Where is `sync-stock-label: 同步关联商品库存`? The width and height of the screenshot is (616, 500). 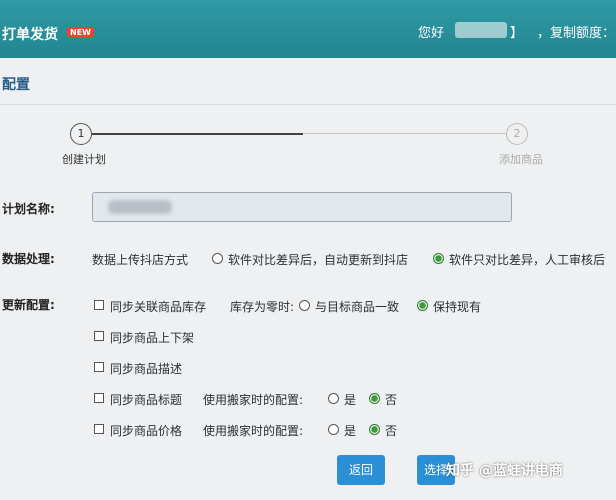
sync-stock-label: 同步关联商品库存 is located at coordinates (158, 307).